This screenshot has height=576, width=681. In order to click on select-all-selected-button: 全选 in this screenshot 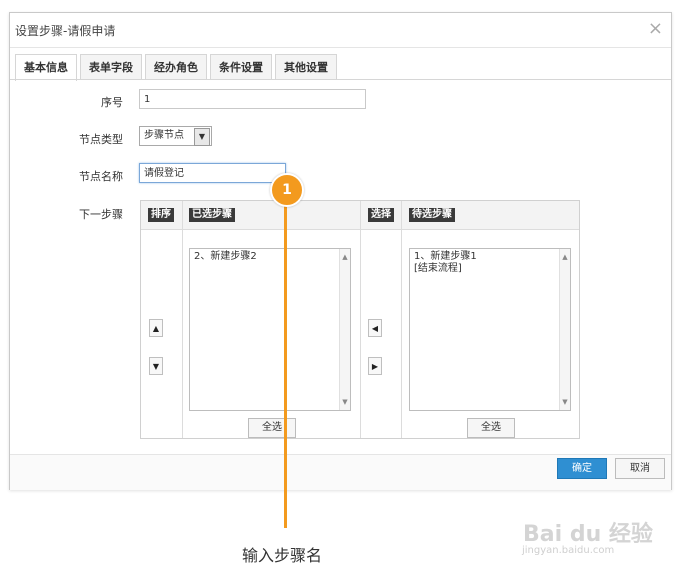, I will do `click(272, 428)`.